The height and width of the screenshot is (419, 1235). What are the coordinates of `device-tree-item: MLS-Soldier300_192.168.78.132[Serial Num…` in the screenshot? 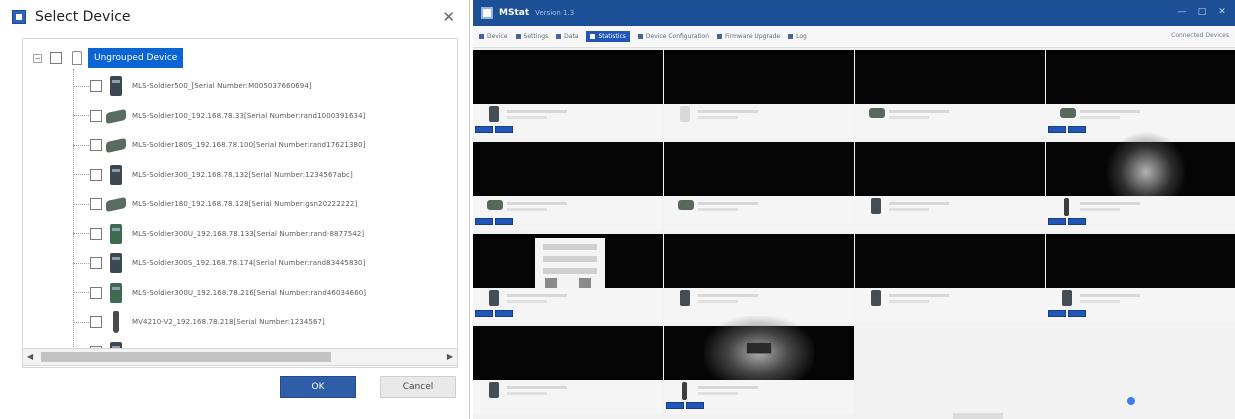 It's located at (213, 175).